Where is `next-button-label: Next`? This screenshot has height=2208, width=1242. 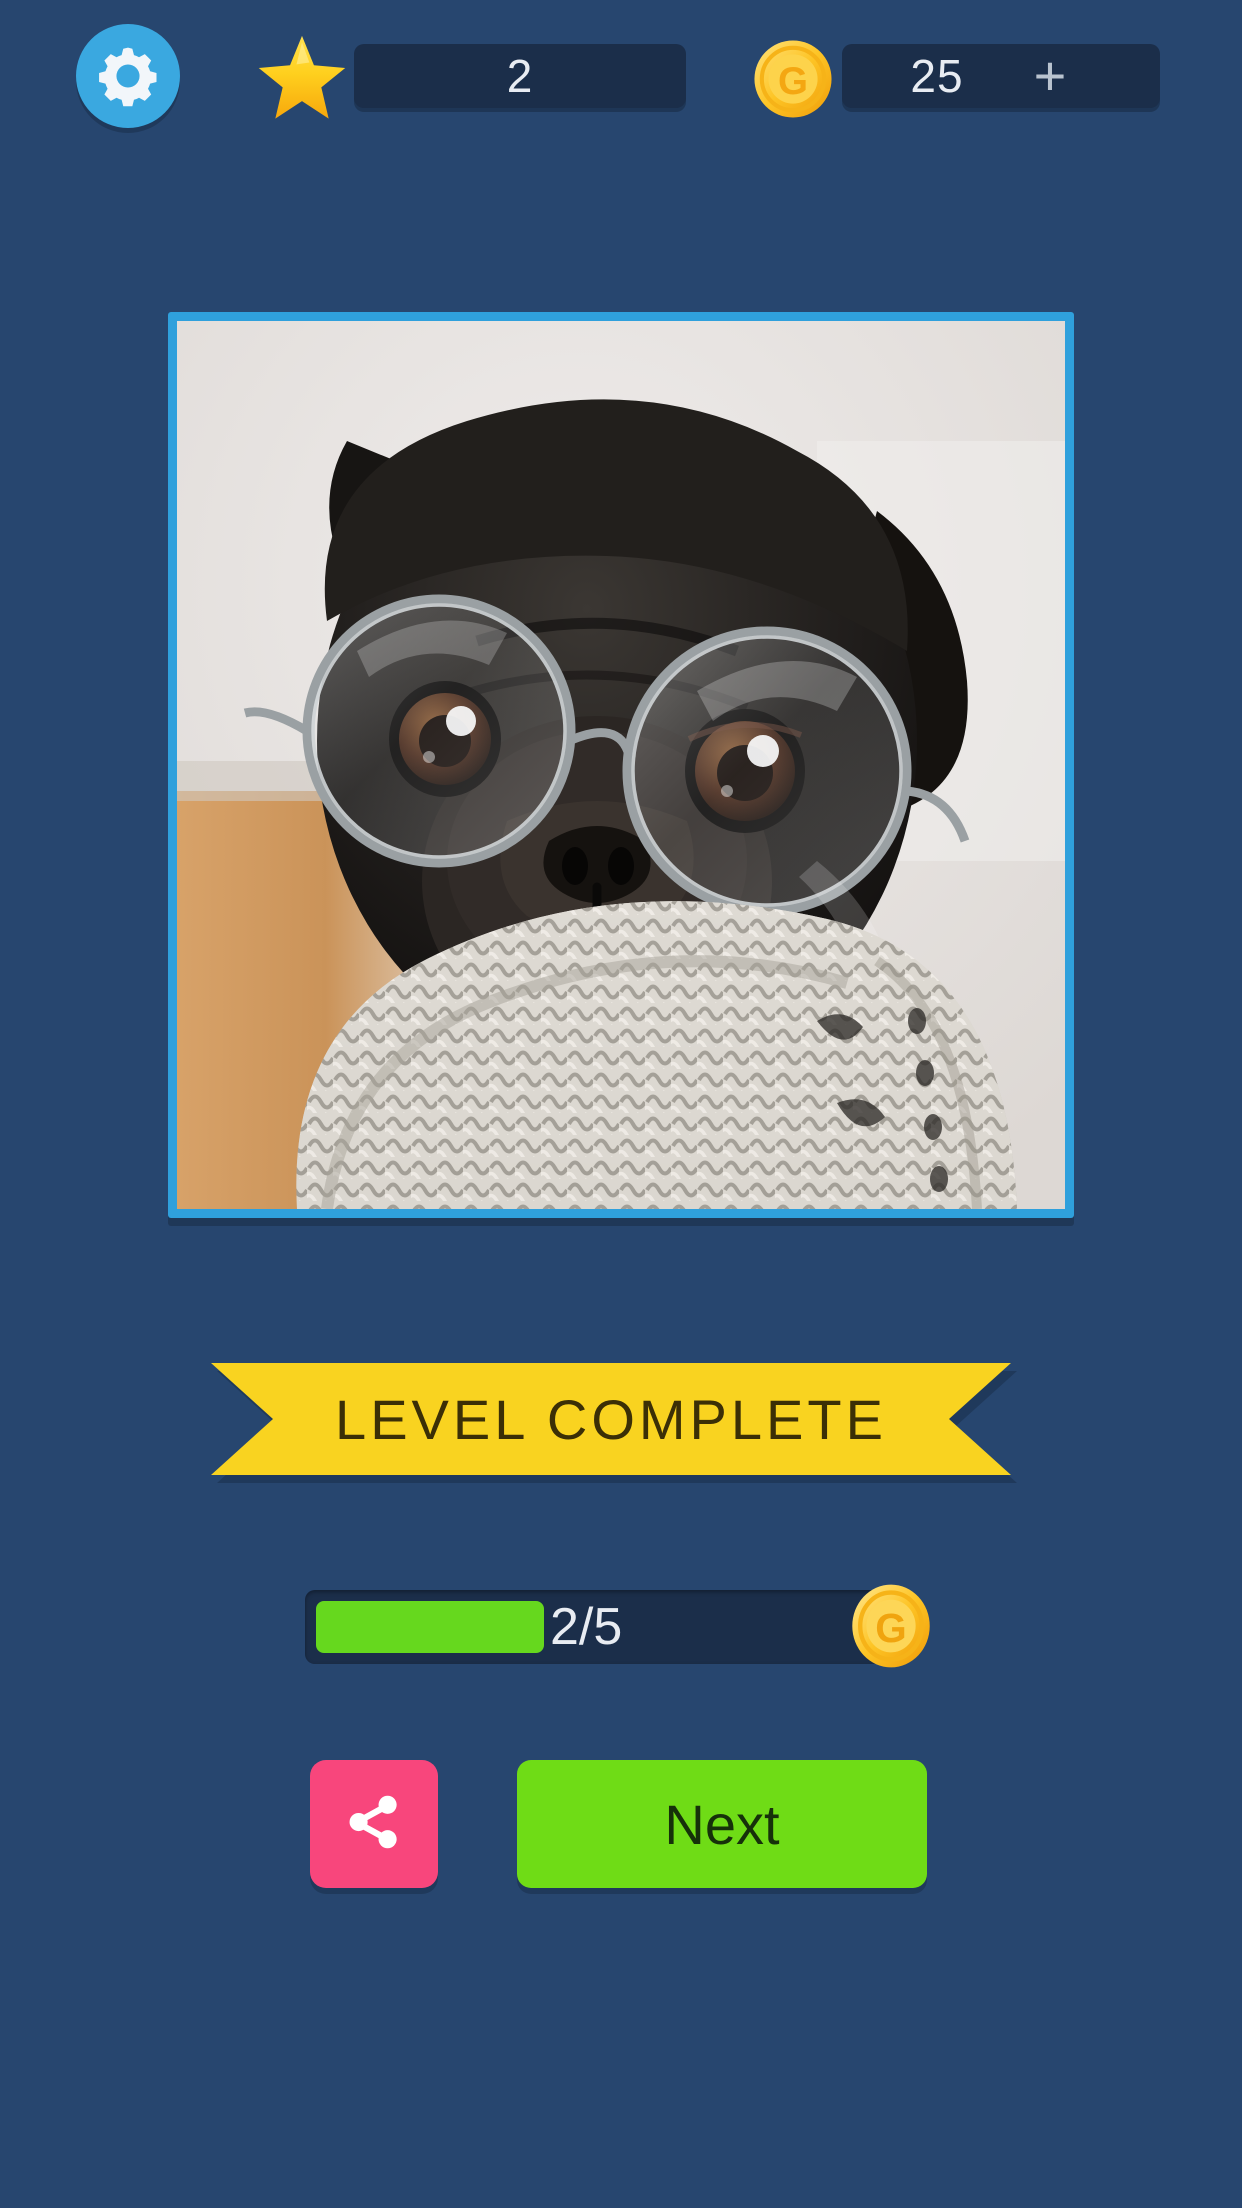 next-button-label: Next is located at coordinates (722, 1824).